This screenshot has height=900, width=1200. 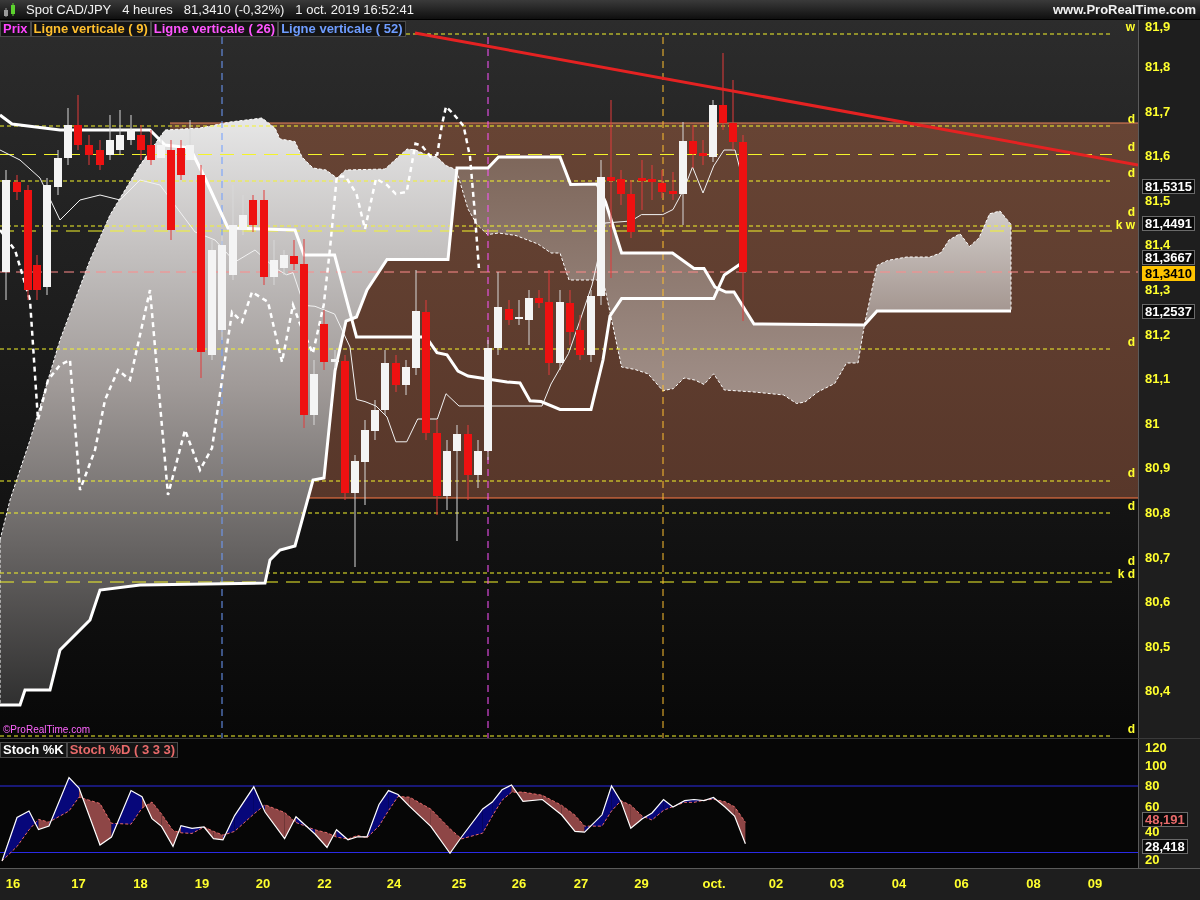 I want to click on current-price-marker: 81,3410, so click(x=1168, y=273).